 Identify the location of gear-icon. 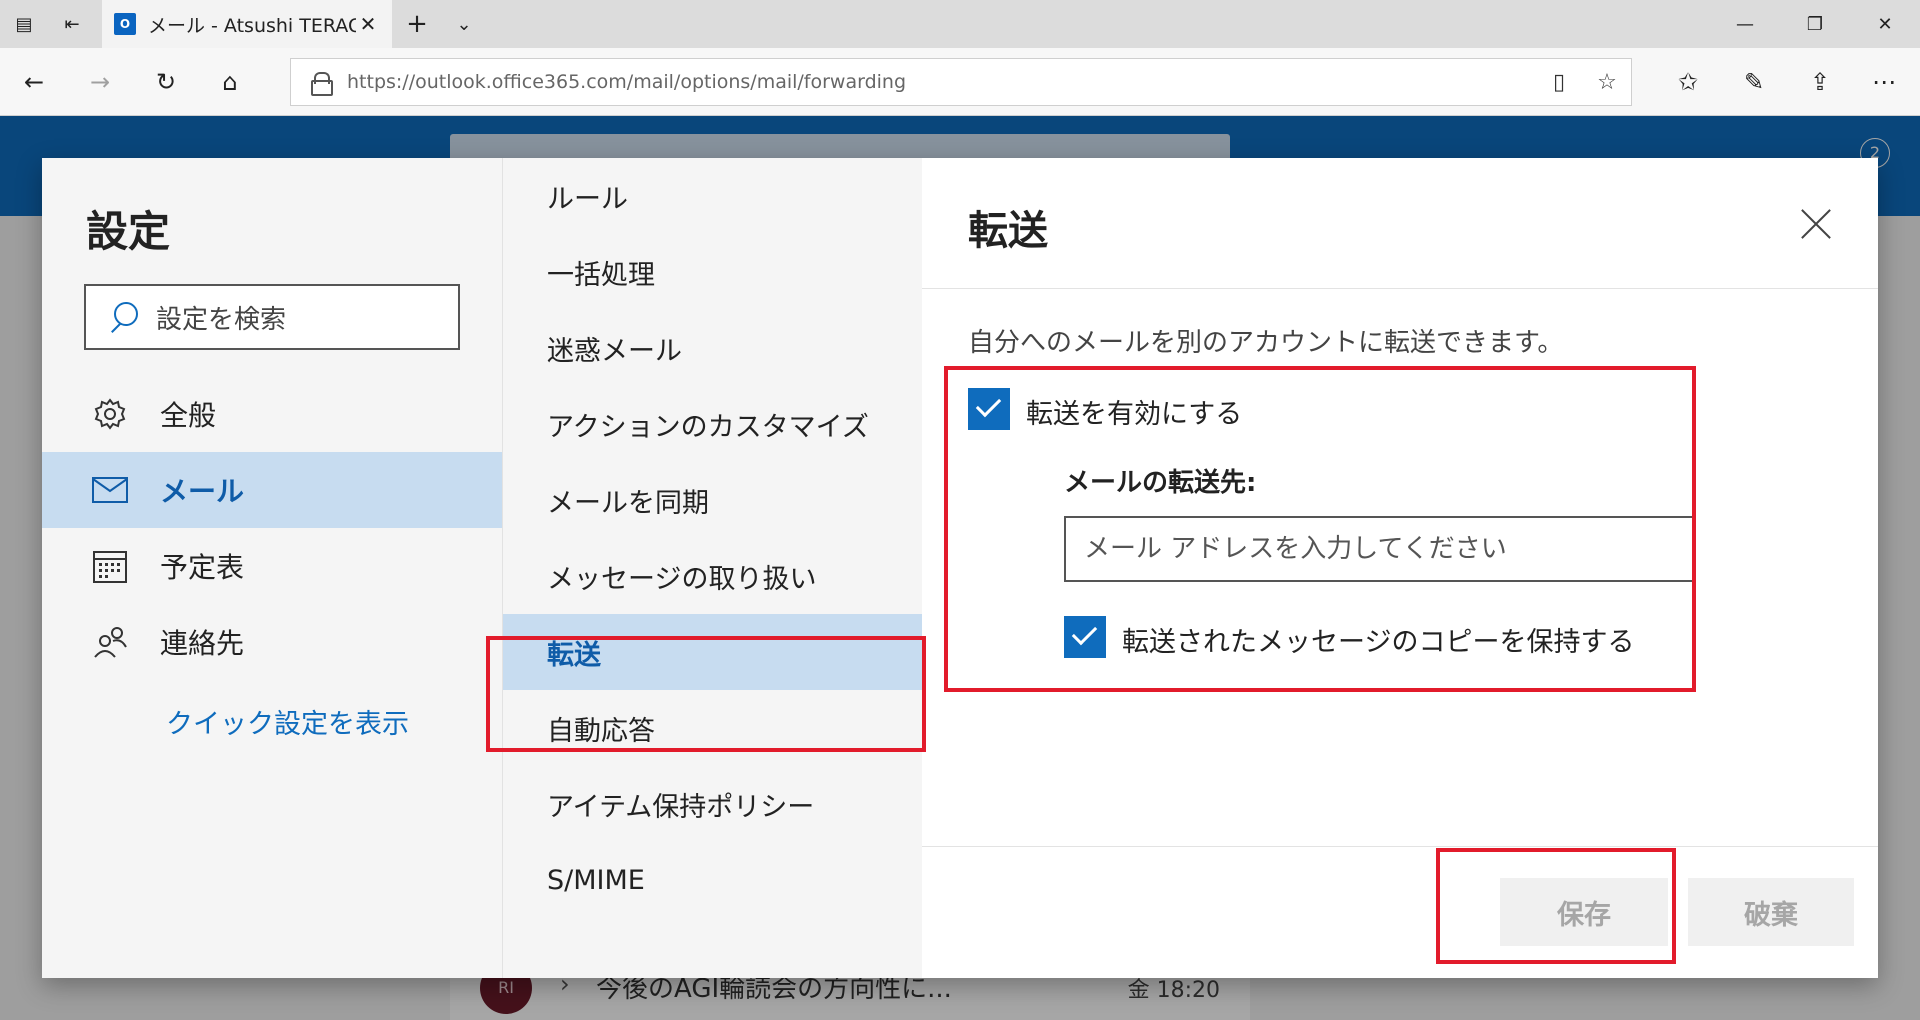
(110, 414).